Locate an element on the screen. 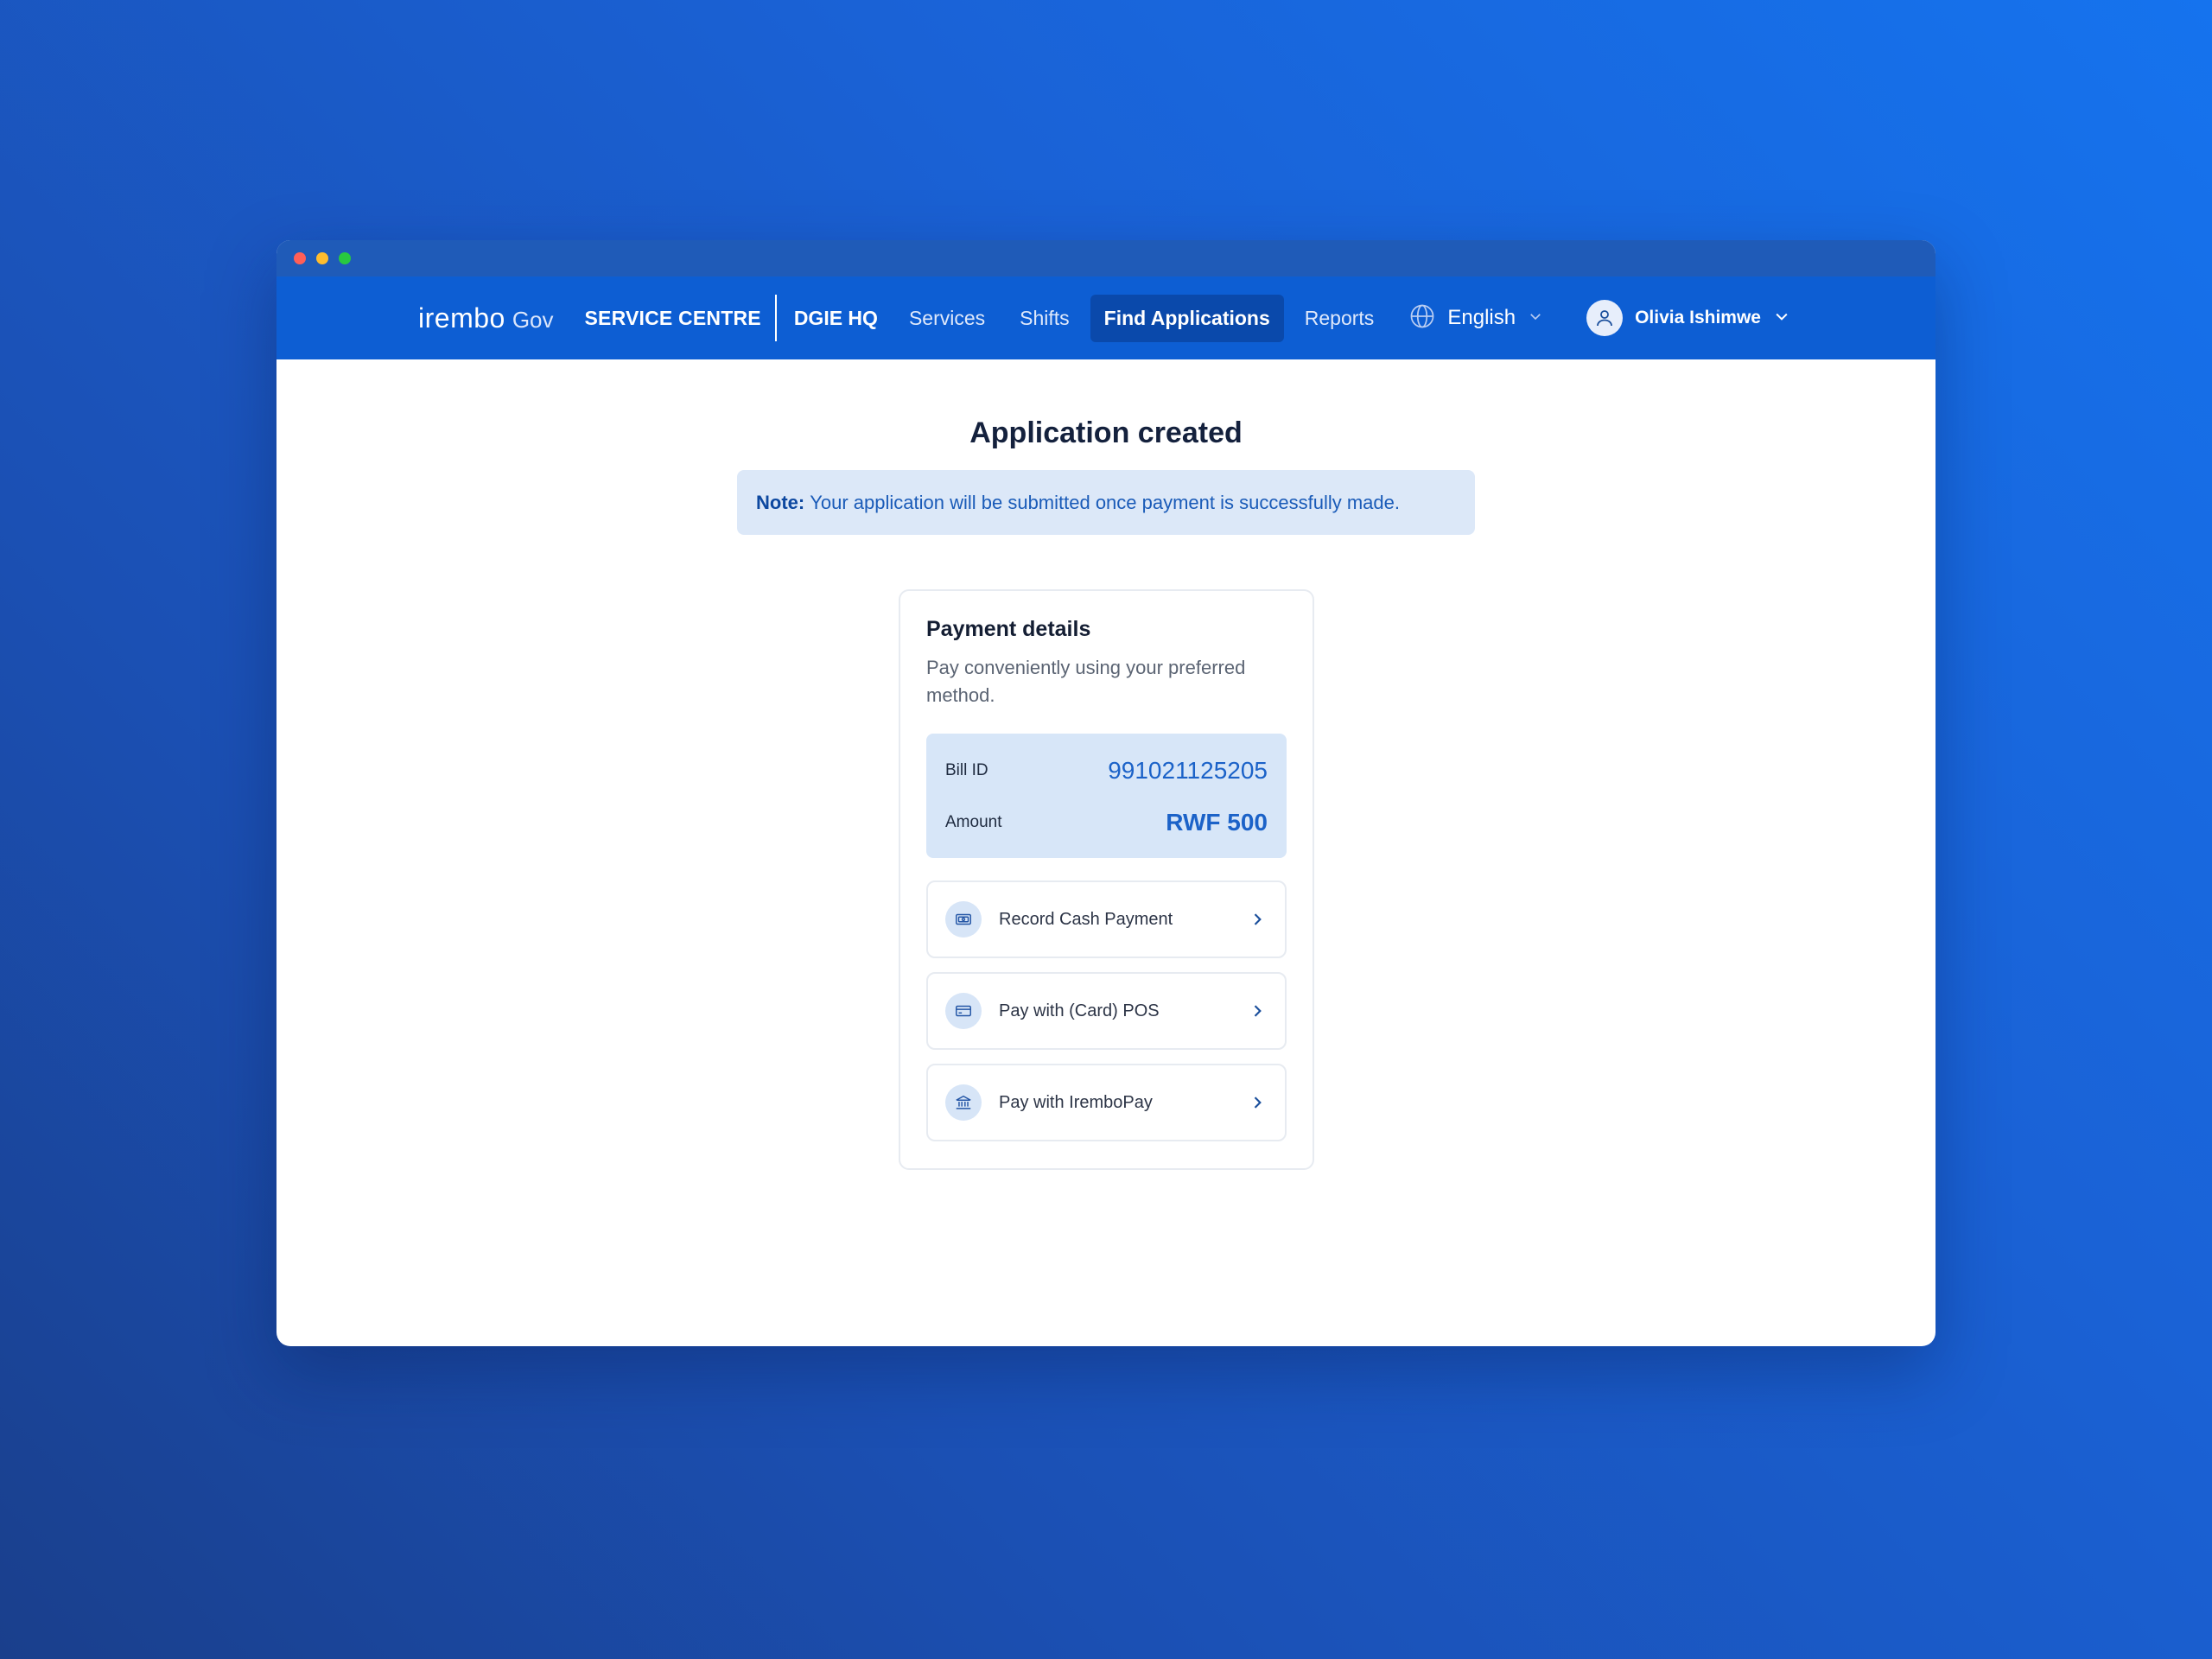 This screenshot has width=2212, height=1659. method-label: Pay with IremboPay is located at coordinates (1076, 1102).